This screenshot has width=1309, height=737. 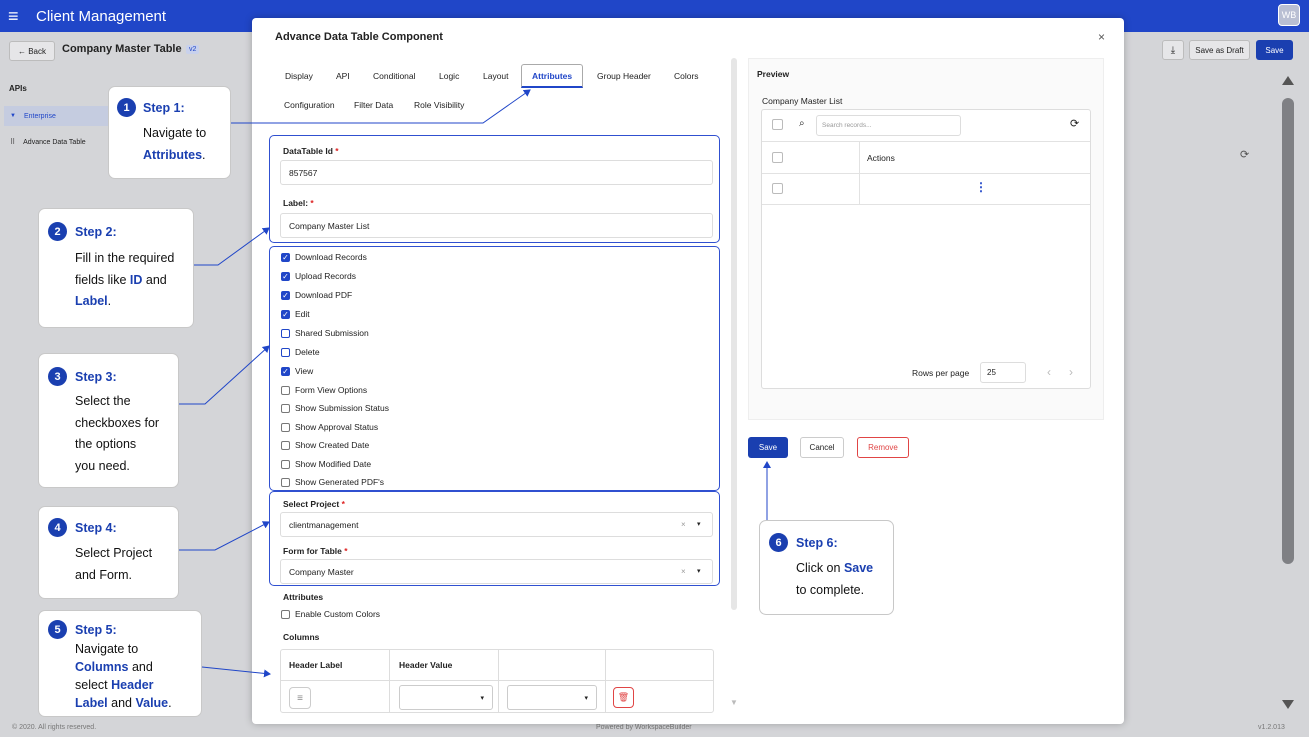 What do you see at coordinates (232, 246) in the screenshot?
I see `step-2-arrow` at bounding box center [232, 246].